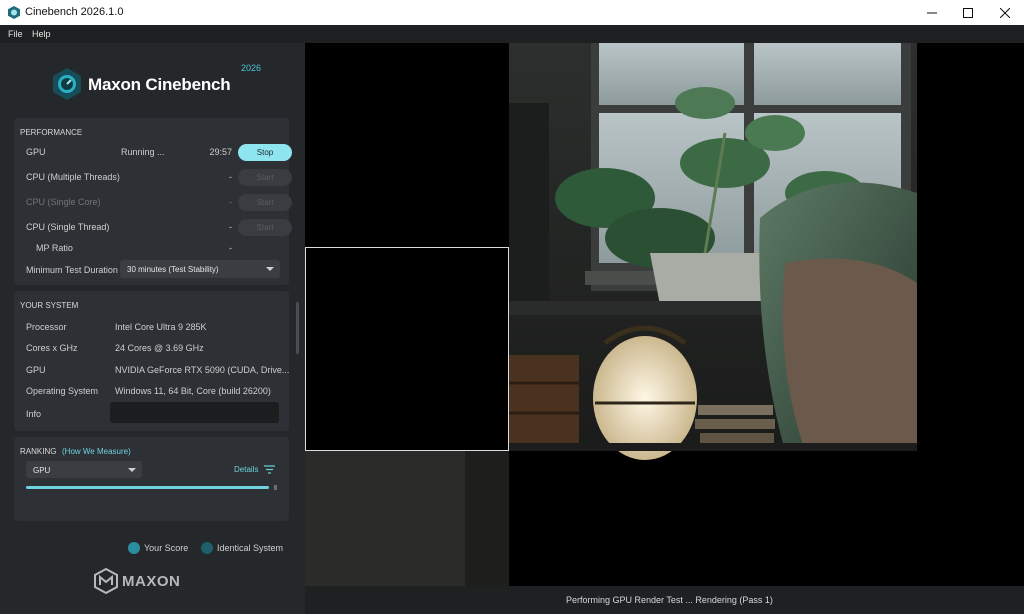 This screenshot has height=614, width=1024. I want to click on system-key: Cores x GHz, so click(52, 348).